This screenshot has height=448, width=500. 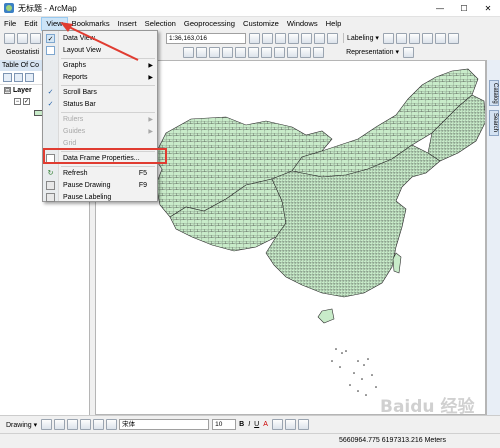 I want to click on status-coordinates: 5660964.775 6197313.216 Meters, so click(x=392, y=440).